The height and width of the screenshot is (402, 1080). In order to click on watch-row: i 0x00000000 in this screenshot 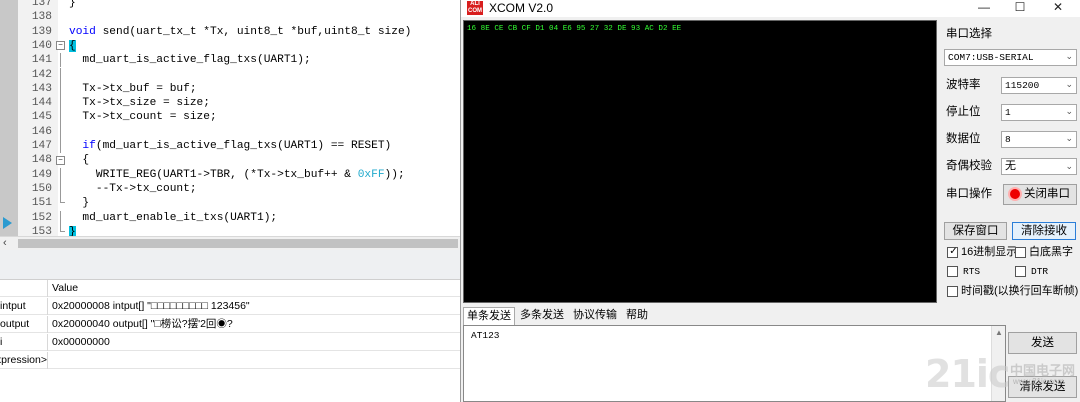, I will do `click(230, 342)`.